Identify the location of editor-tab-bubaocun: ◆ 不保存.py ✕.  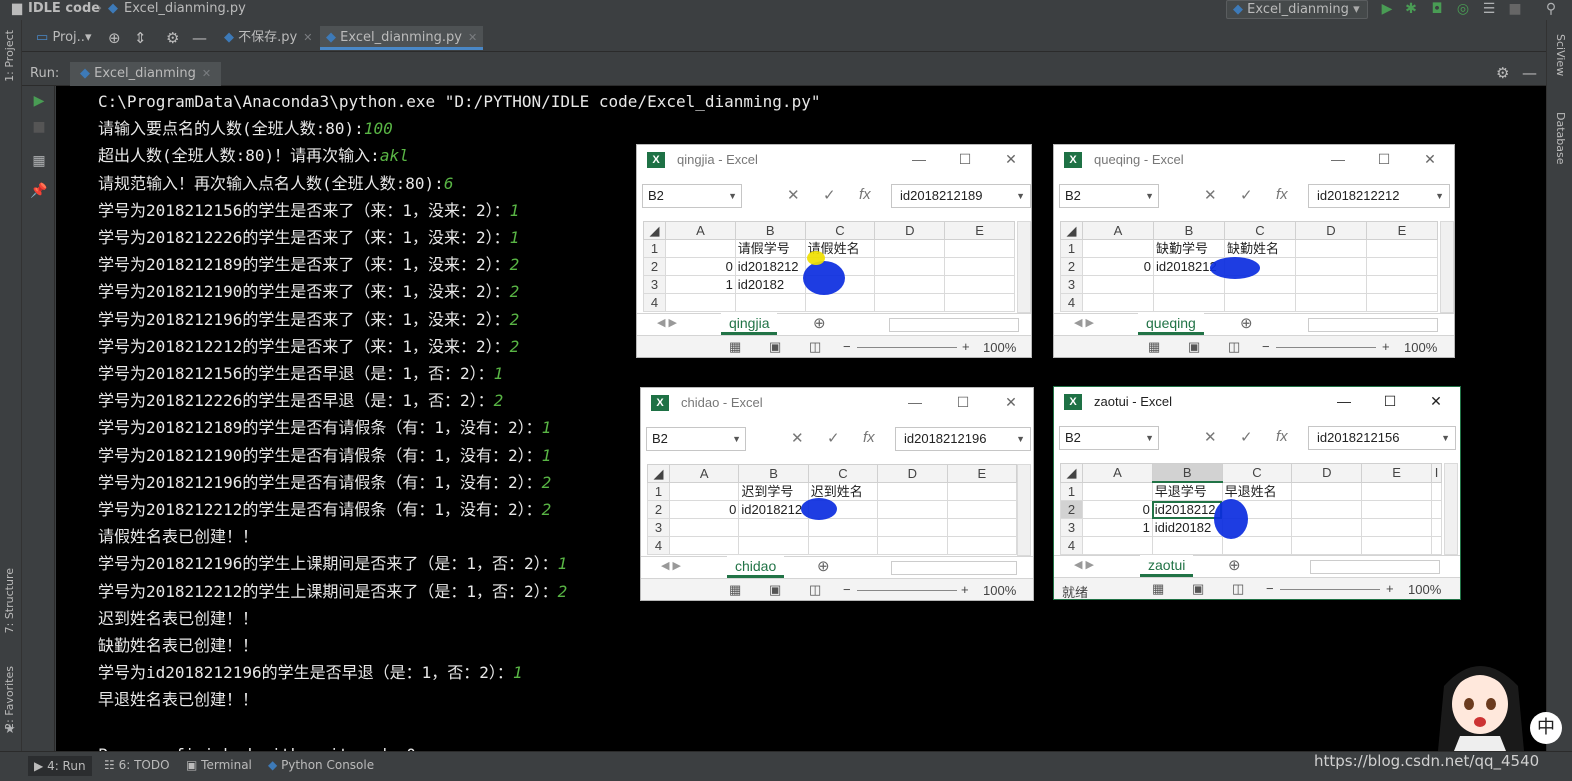
(268, 38).